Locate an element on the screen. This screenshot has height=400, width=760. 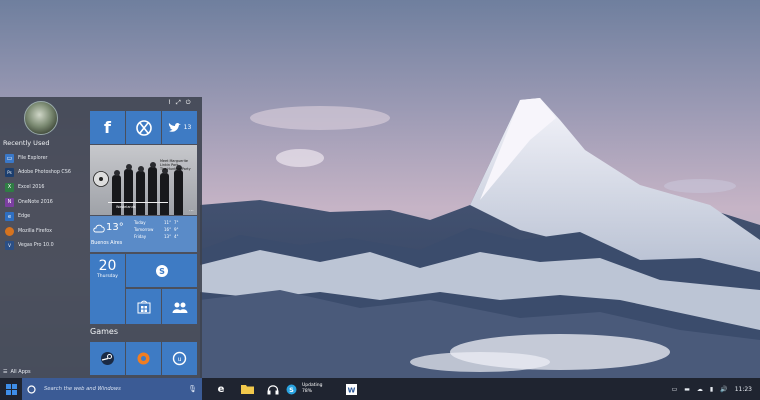
skype-tile: S is located at coordinates (161, 270).